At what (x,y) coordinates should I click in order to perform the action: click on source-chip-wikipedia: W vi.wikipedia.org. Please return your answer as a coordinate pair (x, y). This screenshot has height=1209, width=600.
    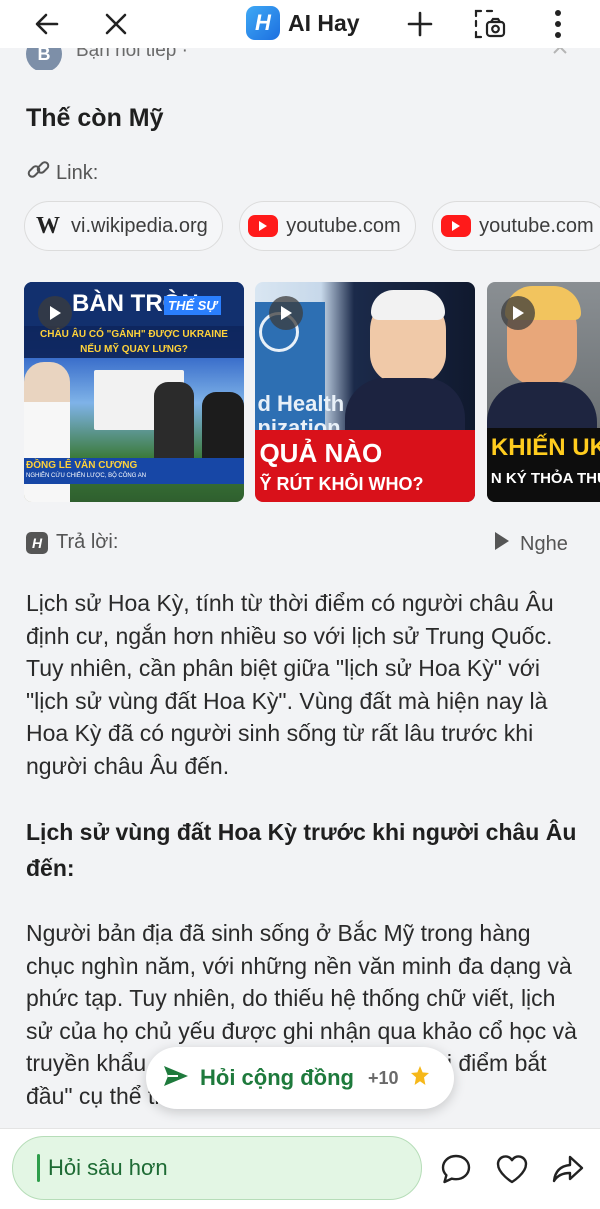
    Looking at the image, I should click on (123, 226).